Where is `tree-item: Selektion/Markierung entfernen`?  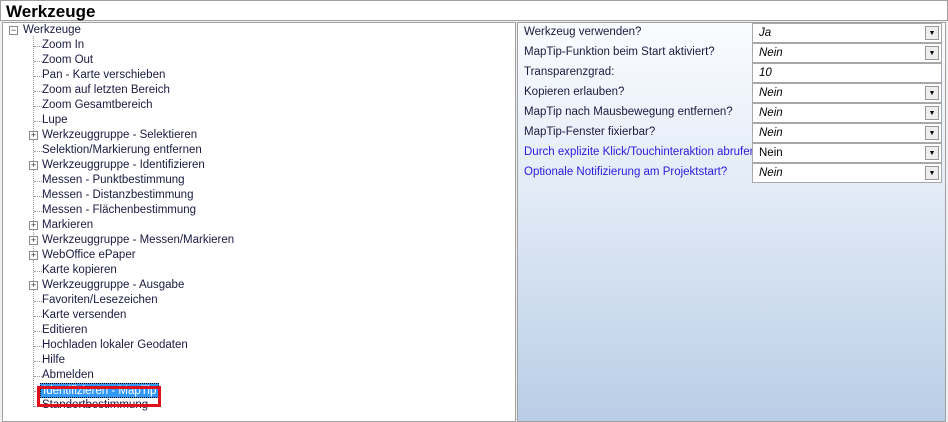
tree-item: Selektion/Markierung entfernen is located at coordinates (122, 150).